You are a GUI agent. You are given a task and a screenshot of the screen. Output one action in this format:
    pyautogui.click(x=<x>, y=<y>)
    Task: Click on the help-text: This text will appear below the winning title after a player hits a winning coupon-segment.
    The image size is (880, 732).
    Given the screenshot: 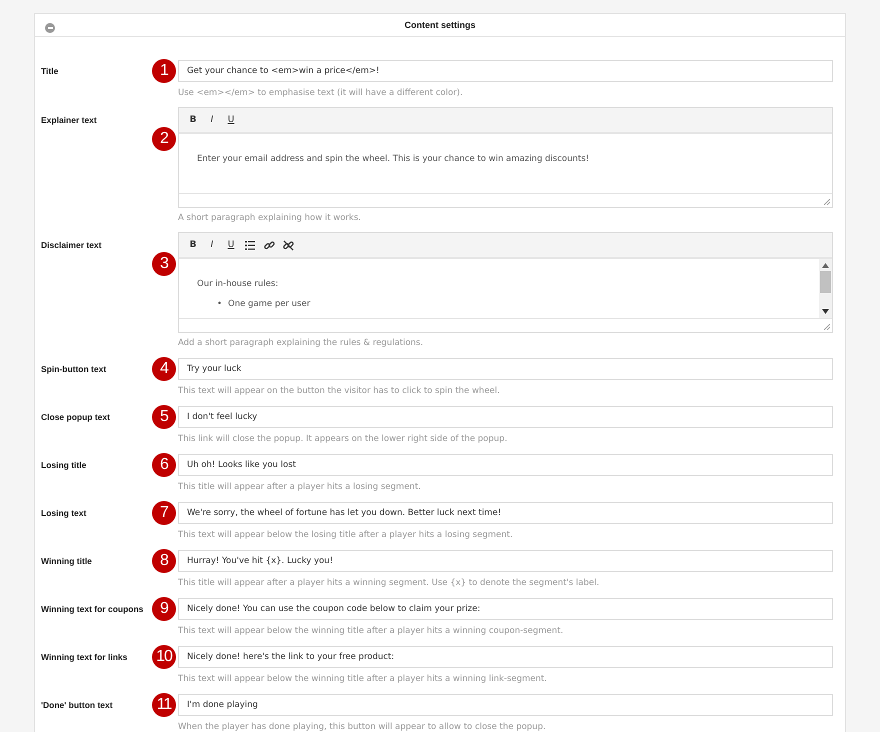 What is the action you would take?
    pyautogui.click(x=371, y=631)
    